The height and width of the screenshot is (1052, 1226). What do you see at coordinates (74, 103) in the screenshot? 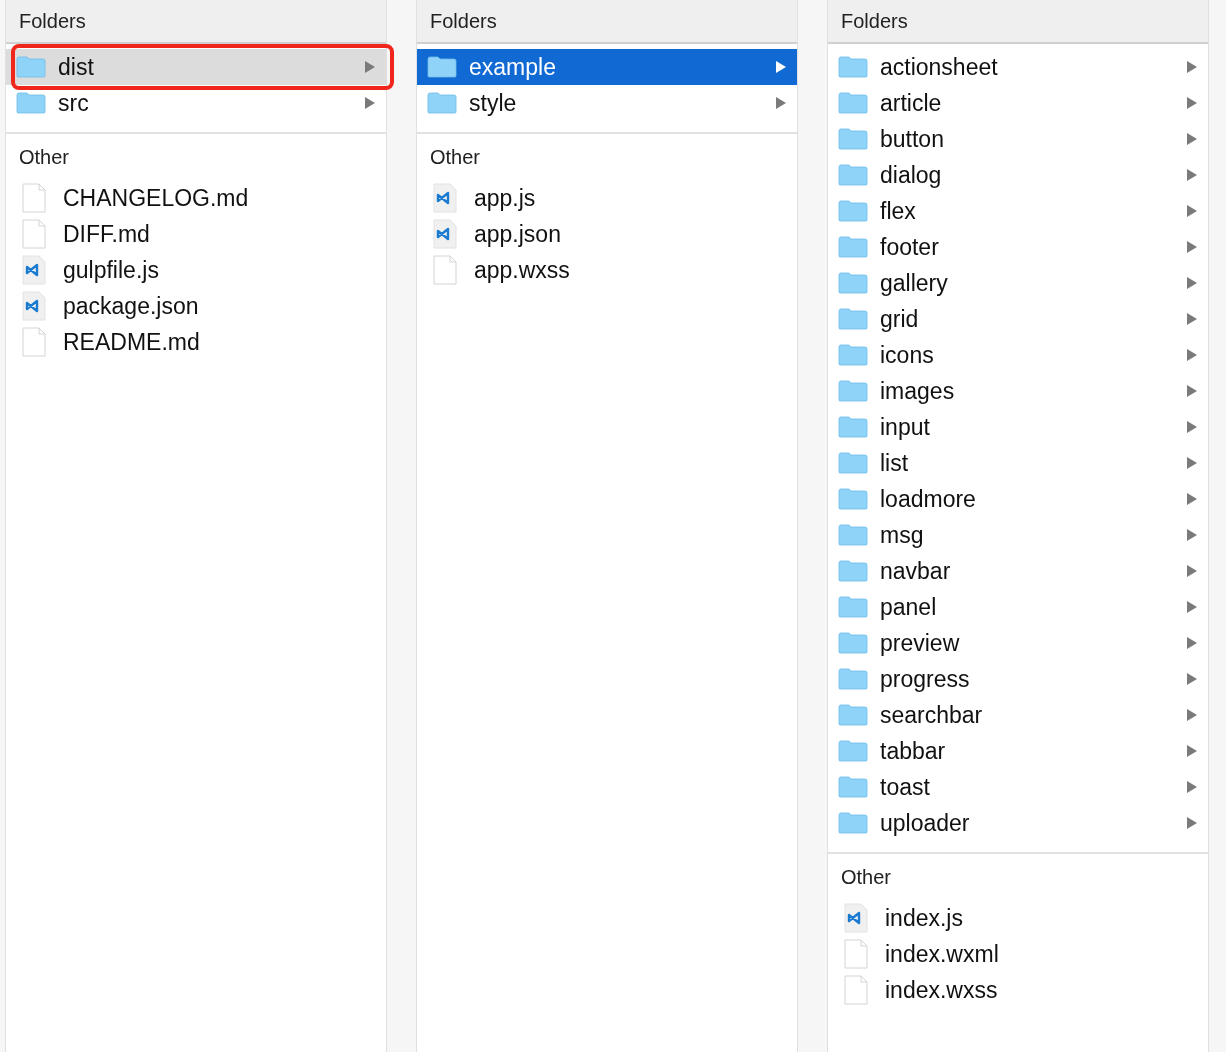
I see `folder-name: src` at bounding box center [74, 103].